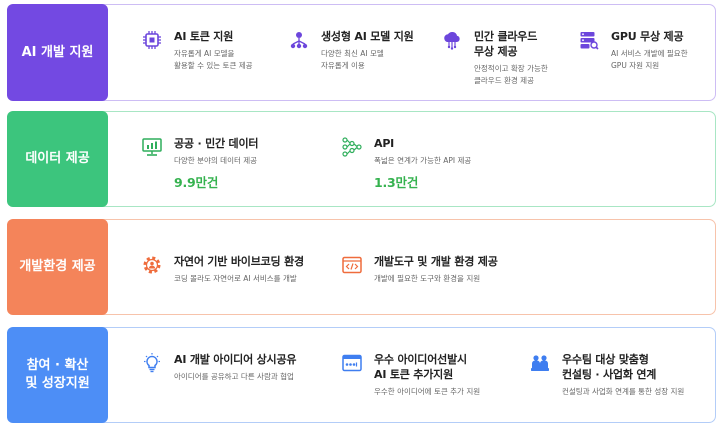 This screenshot has width=720, height=426. Describe the element at coordinates (57, 52) in the screenshot. I see `section-label: AI 개발 지원` at that location.